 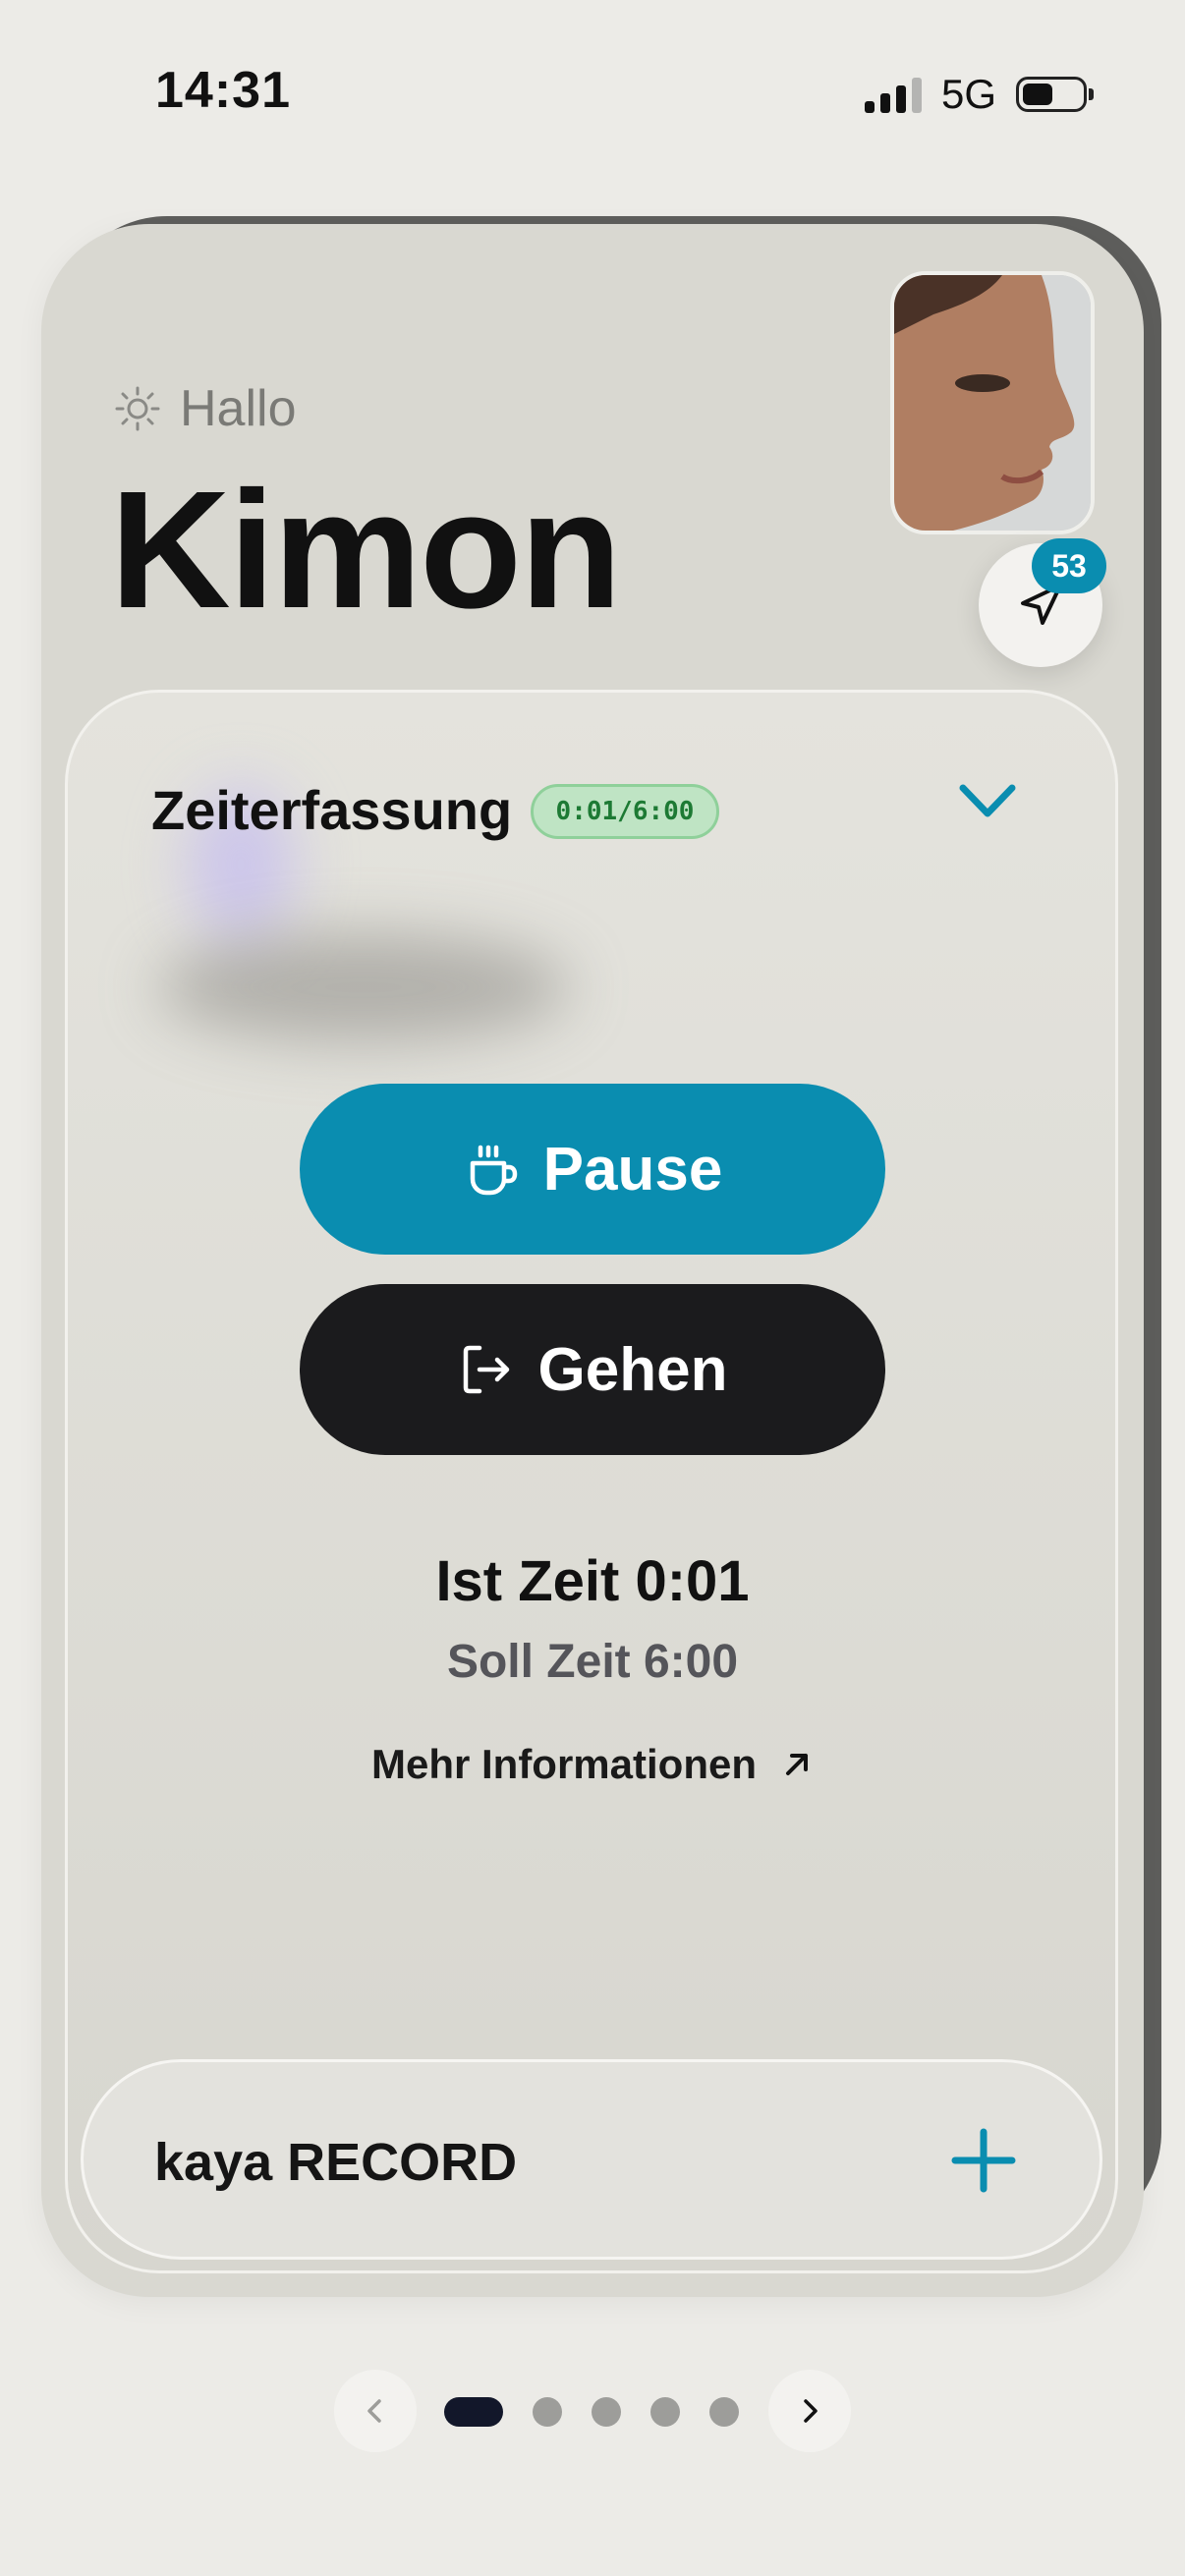 What do you see at coordinates (633, 1369) in the screenshot?
I see `leave-label: Gehen` at bounding box center [633, 1369].